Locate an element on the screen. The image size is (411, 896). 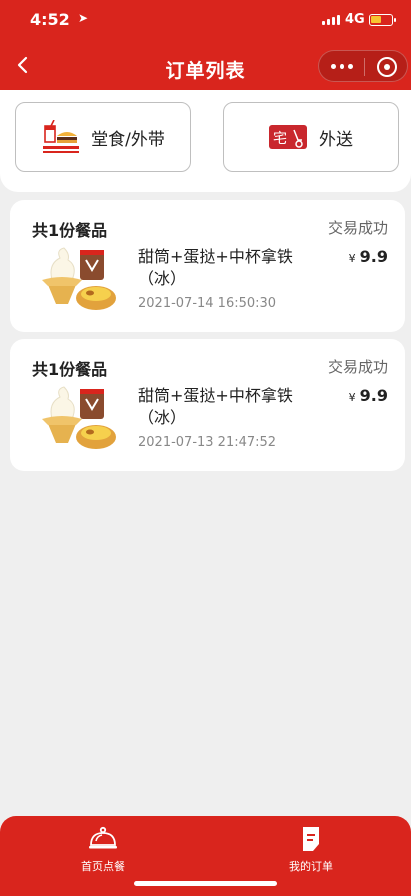
more-icon is located at coordinates (342, 67).